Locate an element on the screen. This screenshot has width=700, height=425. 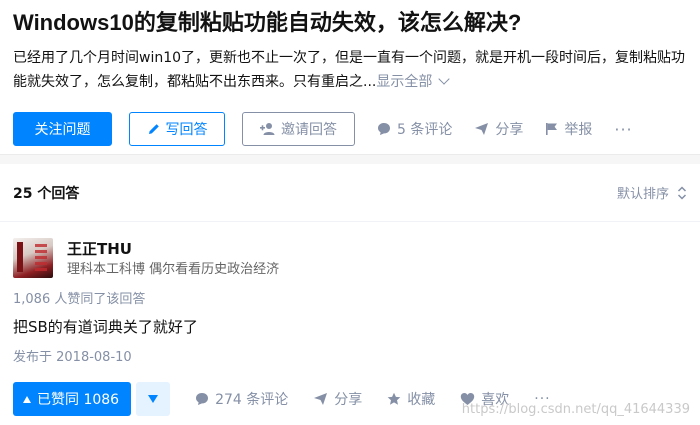
author-info: 王正THU 理科本工科博 偶尔看看历史政治经济 is located at coordinates (173, 259).